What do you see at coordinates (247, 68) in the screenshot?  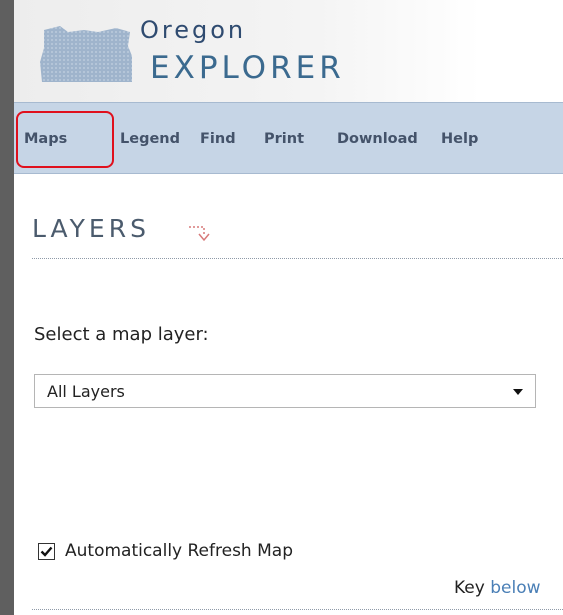 I see `logo-text-explorer: EXPLORER` at bounding box center [247, 68].